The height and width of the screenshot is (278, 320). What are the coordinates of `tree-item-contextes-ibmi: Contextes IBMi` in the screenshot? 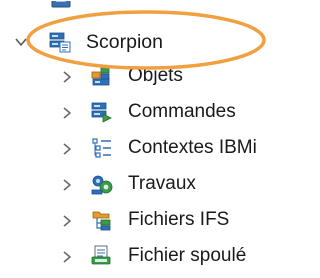 It's located at (150, 148).